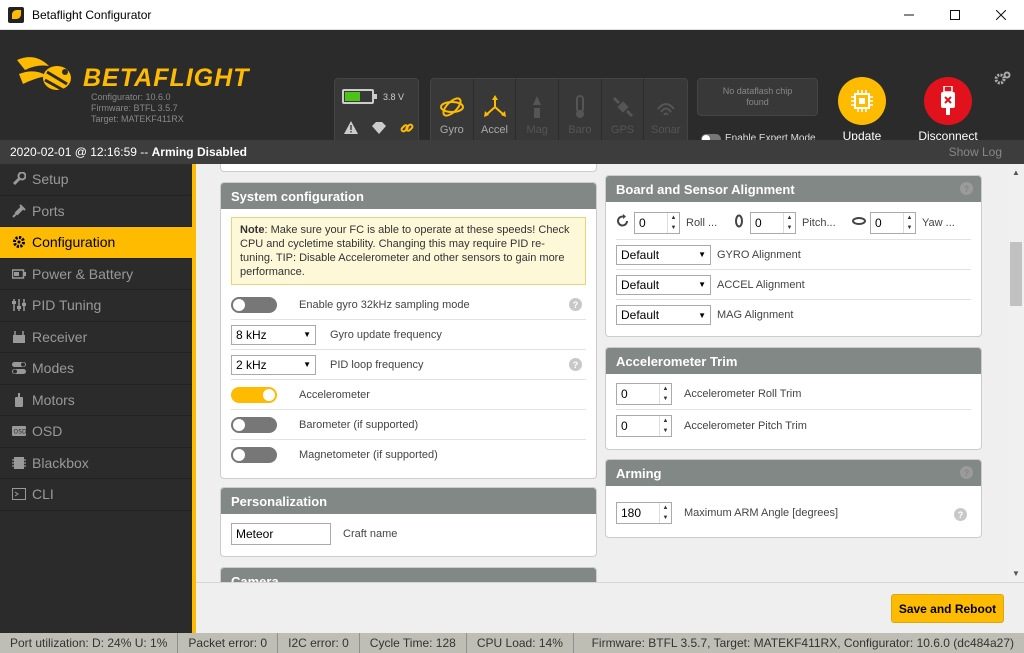  Describe the element at coordinates (1016, 573) in the screenshot. I see `scroll-down-arrow-icon: ▼` at that location.